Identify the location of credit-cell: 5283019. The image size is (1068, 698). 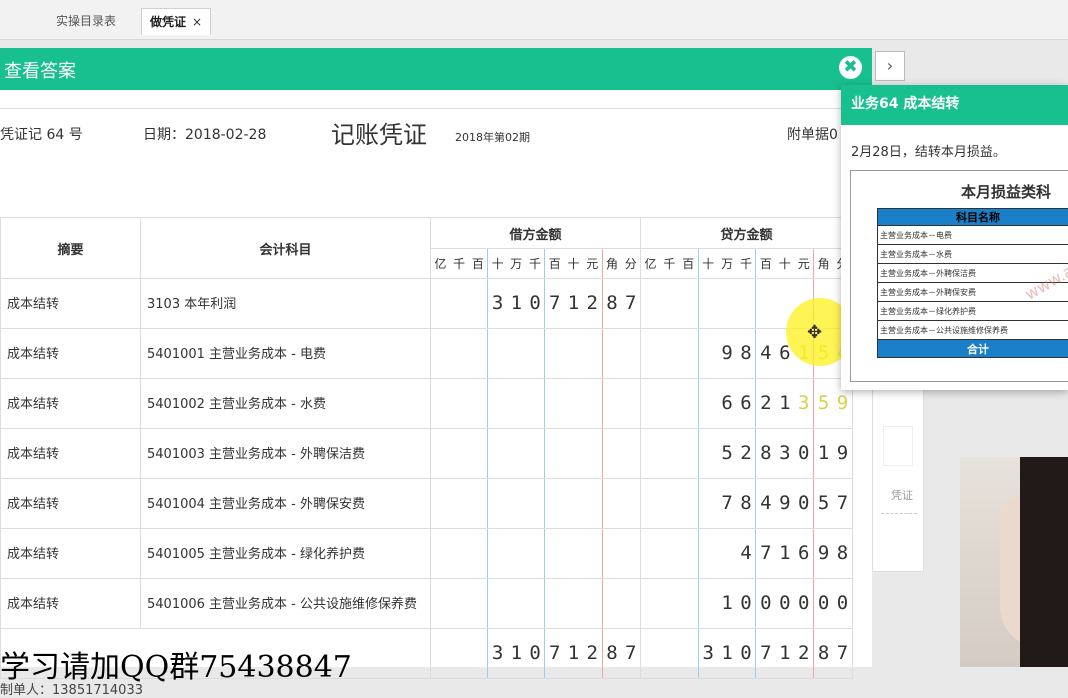
(747, 454).